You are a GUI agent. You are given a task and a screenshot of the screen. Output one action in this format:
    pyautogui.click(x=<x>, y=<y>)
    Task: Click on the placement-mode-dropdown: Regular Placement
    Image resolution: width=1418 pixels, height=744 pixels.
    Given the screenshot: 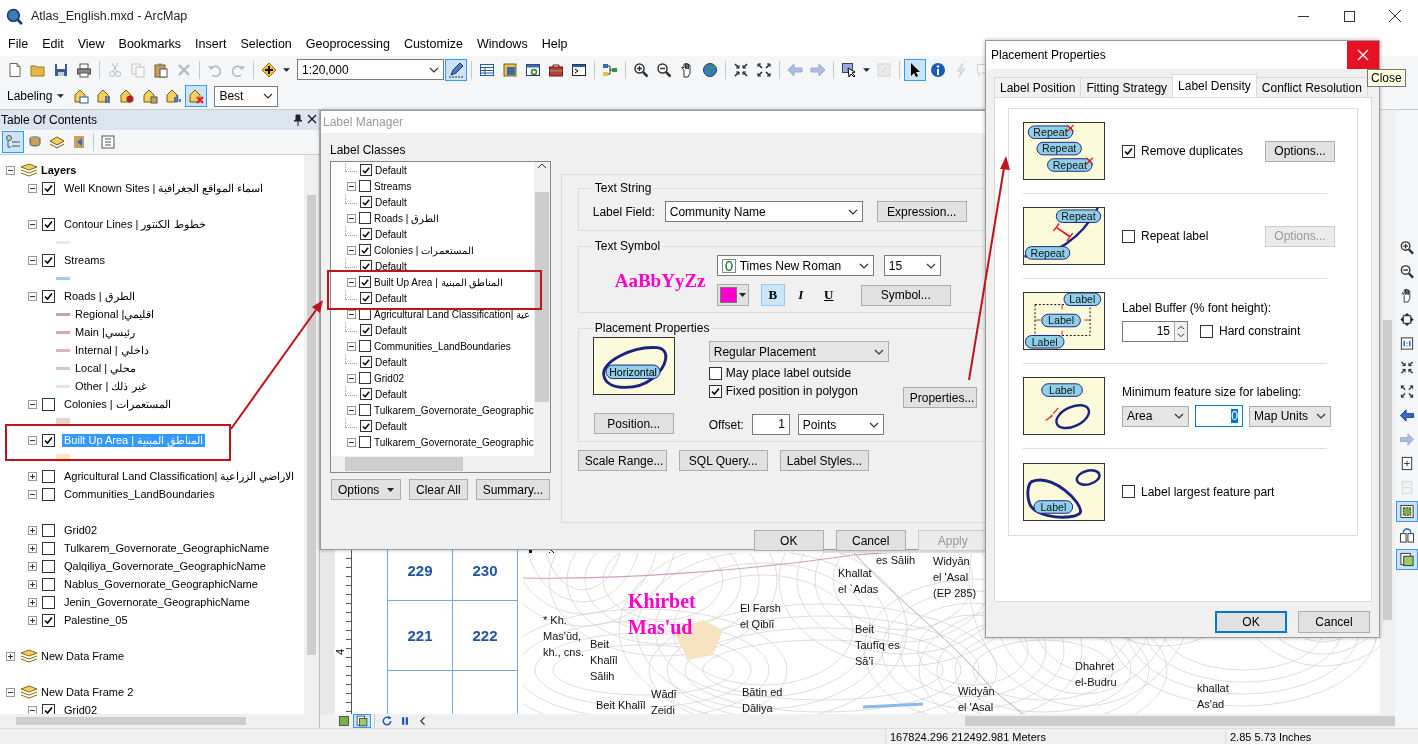 What is the action you would take?
    pyautogui.click(x=798, y=351)
    